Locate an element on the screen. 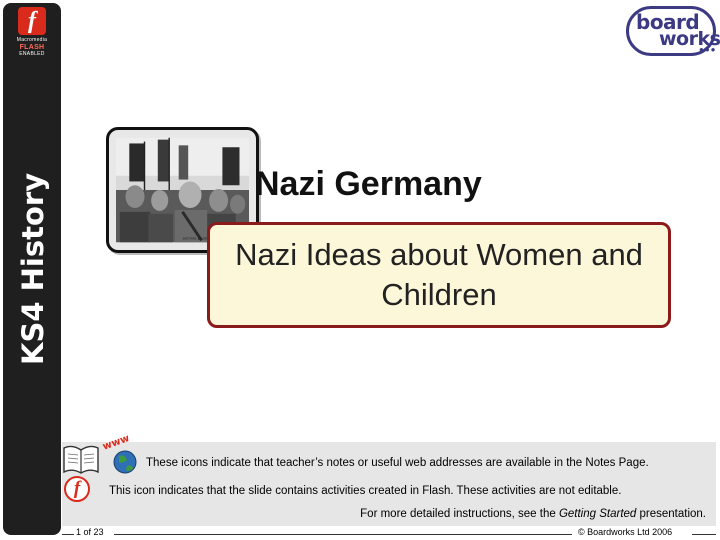 The height and width of the screenshot is (540, 720). web-globe-icon: www is located at coordinates (122, 456).